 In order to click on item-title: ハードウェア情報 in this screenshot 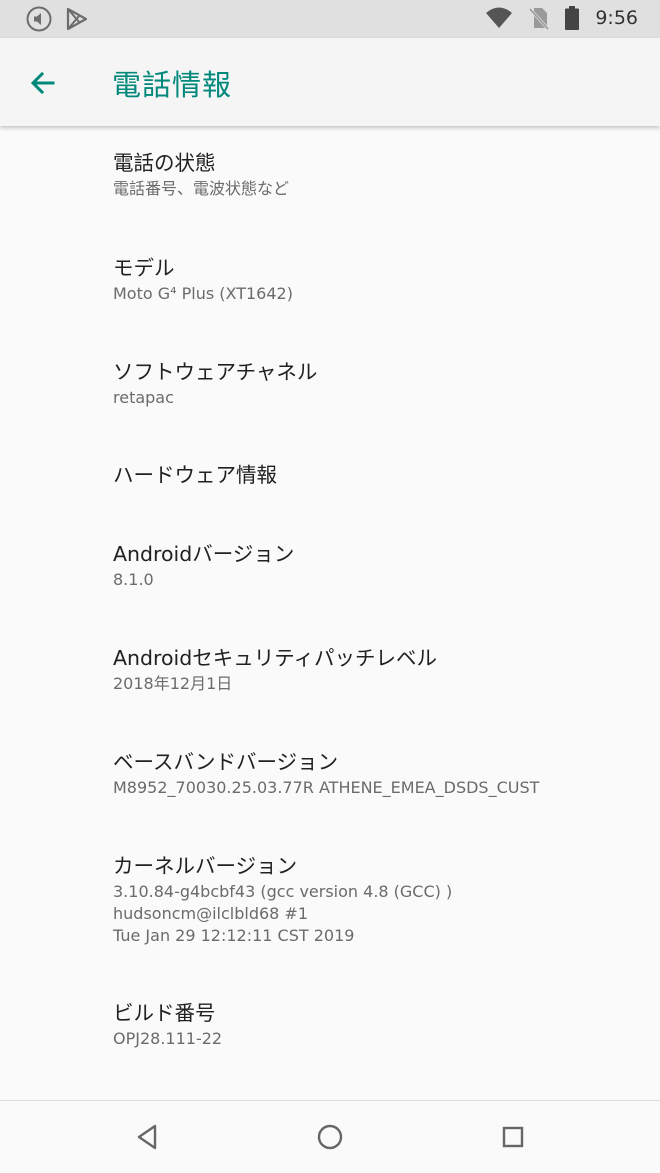, I will do `click(195, 475)`.